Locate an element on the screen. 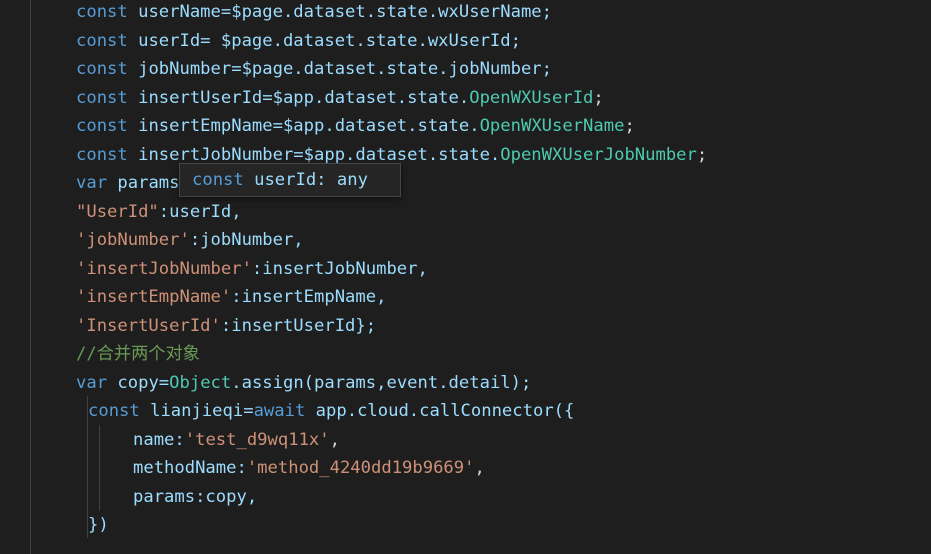  string-key: 'insertJobNumber' is located at coordinates (164, 269).